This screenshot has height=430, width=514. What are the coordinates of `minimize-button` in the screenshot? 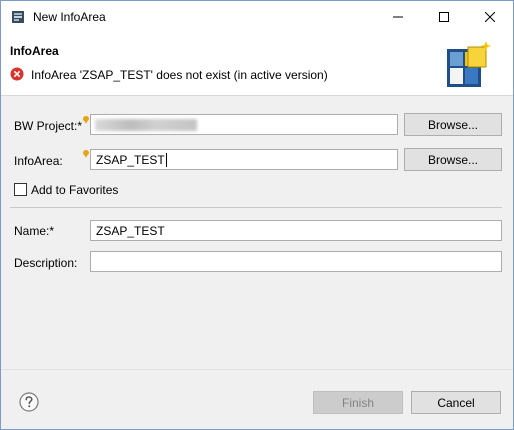 It's located at (398, 17).